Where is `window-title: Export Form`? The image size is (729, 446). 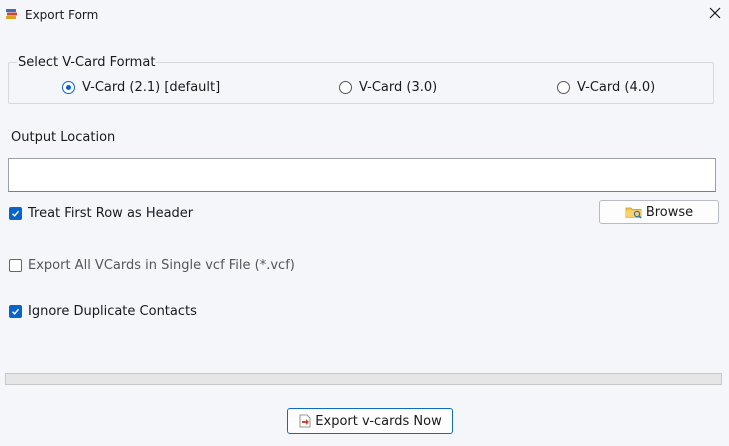 window-title: Export Form is located at coordinates (62, 15).